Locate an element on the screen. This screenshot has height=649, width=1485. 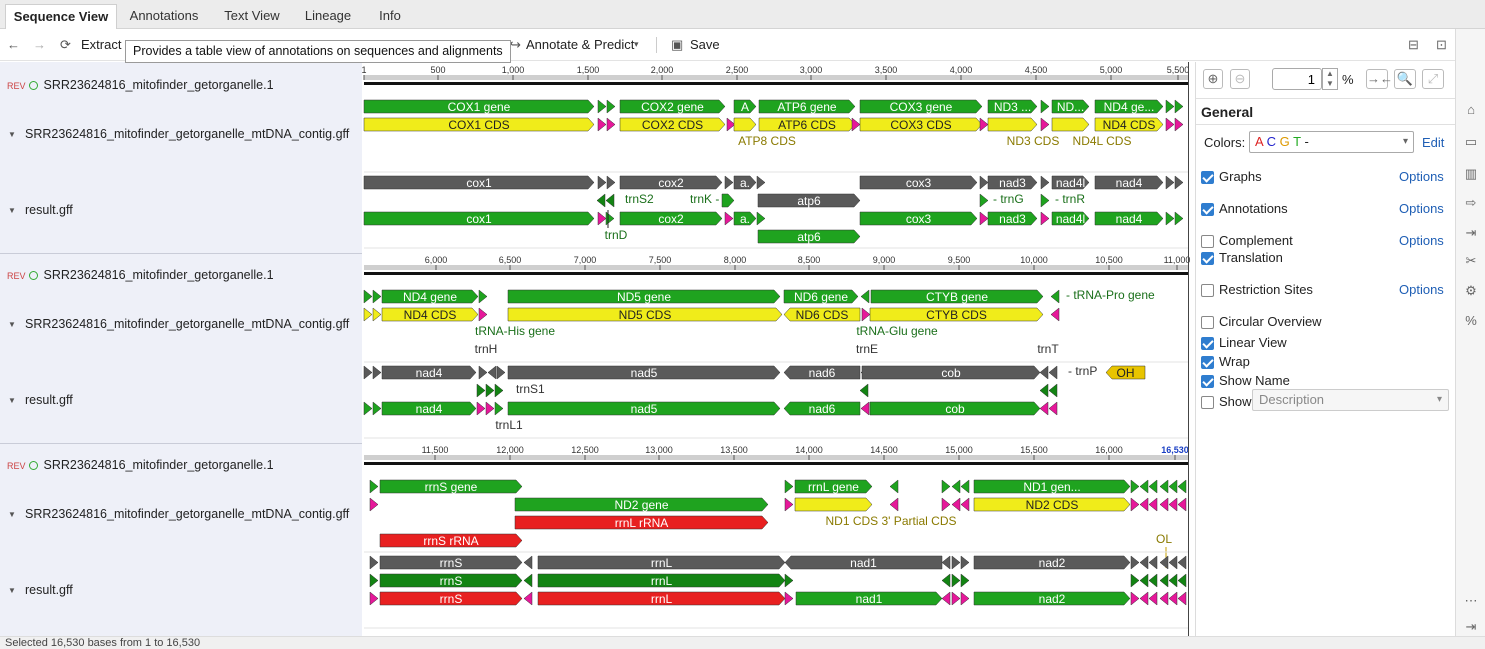
gear-icon: ⚙ is located at coordinates (1471, 291).